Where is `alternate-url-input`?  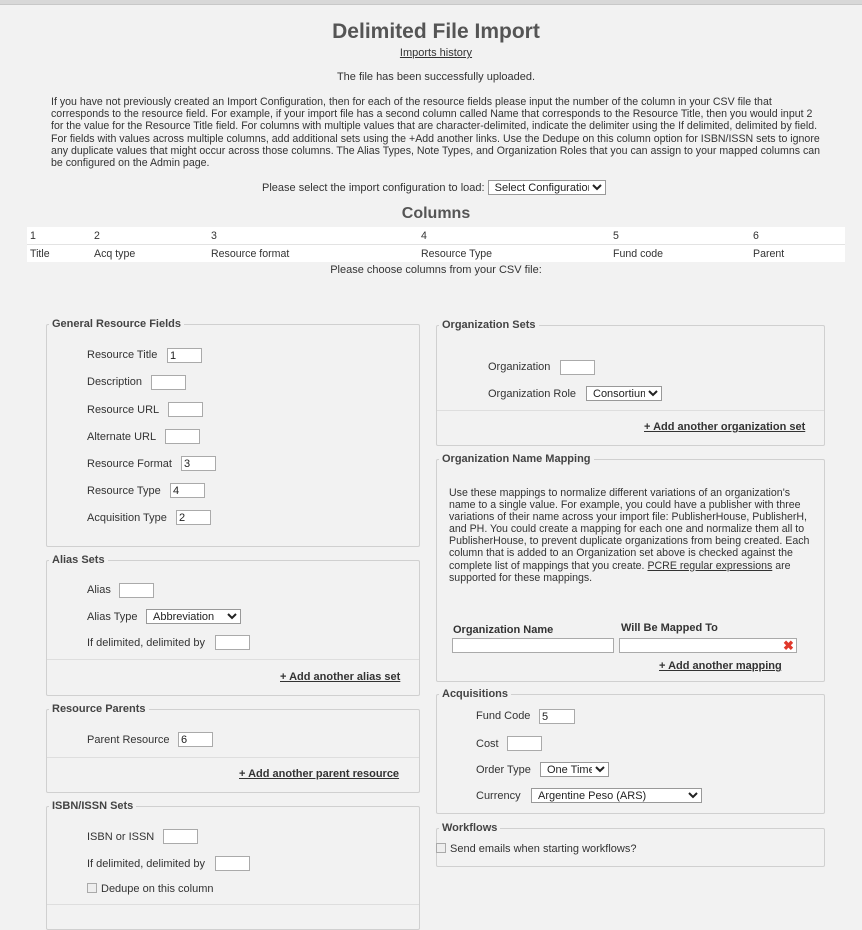 alternate-url-input is located at coordinates (182, 436).